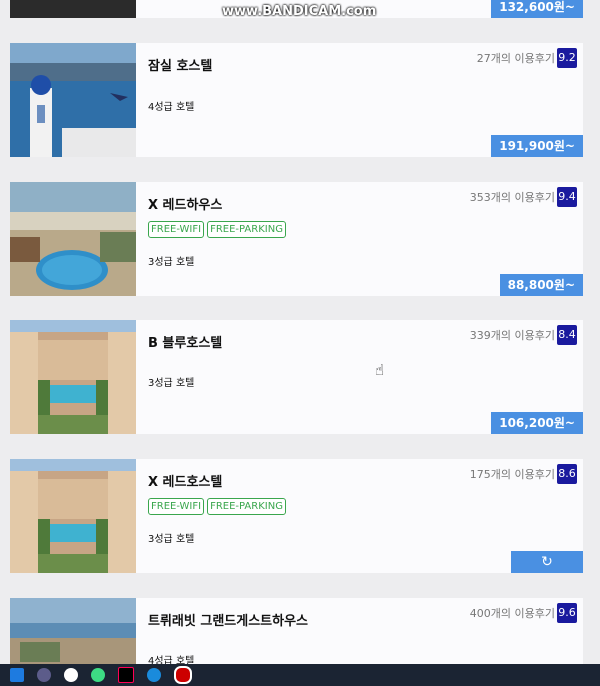 This screenshot has width=600, height=686. What do you see at coordinates (512, 474) in the screenshot?
I see `review-count: 175개의 이용후기` at bounding box center [512, 474].